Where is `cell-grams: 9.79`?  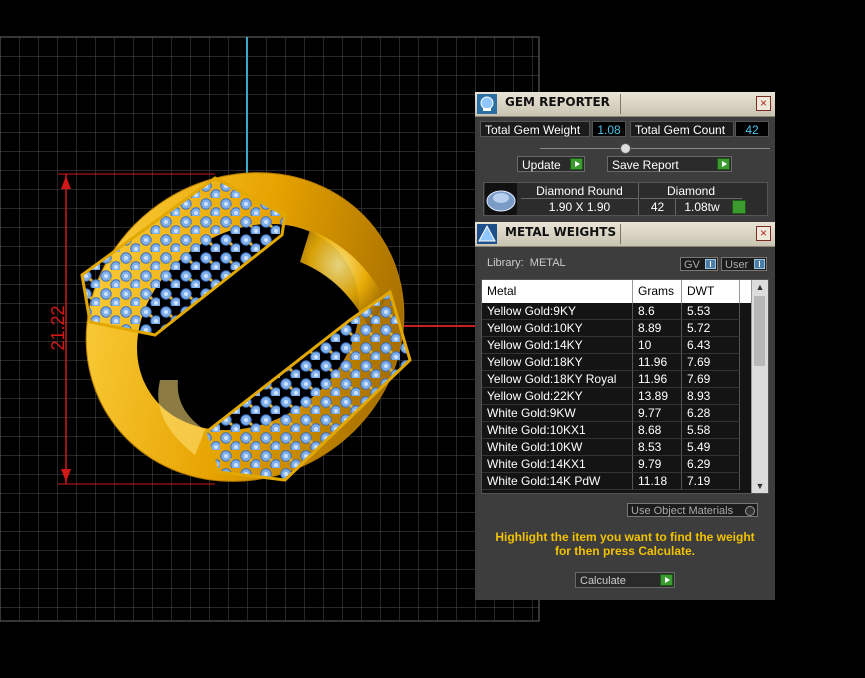
cell-grams: 9.79 is located at coordinates (657, 464).